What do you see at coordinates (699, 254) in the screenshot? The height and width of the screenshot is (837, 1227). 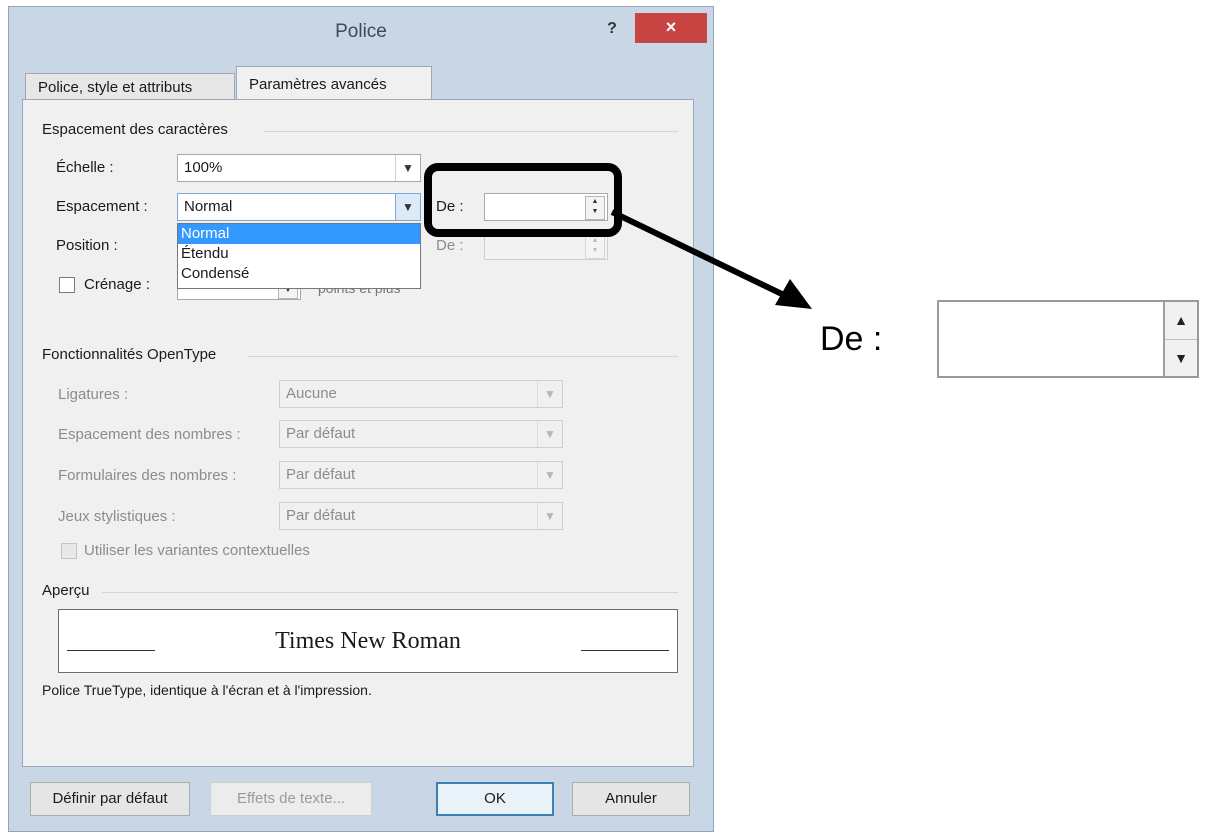 I see `callout-arrow-line` at bounding box center [699, 254].